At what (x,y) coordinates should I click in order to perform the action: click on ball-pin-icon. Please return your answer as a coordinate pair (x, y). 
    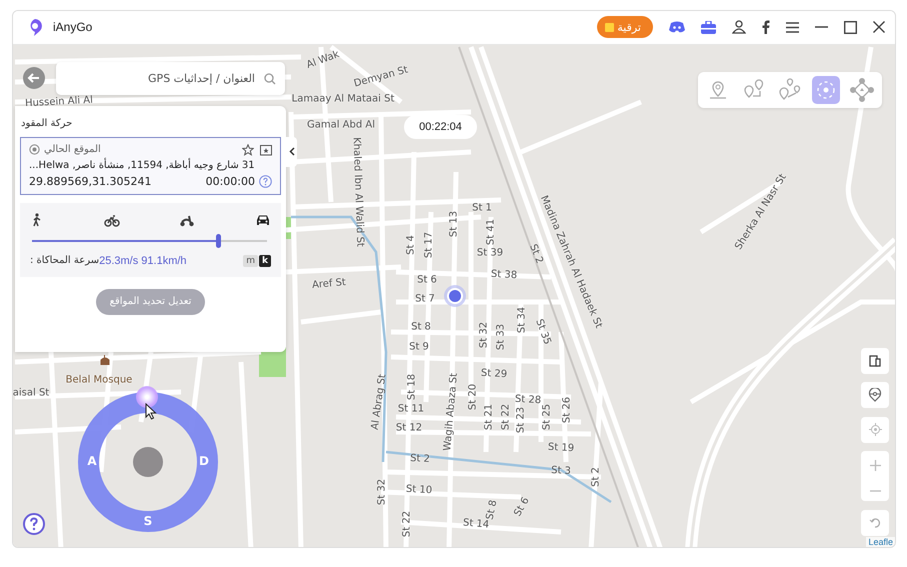
    Looking at the image, I should click on (875, 395).